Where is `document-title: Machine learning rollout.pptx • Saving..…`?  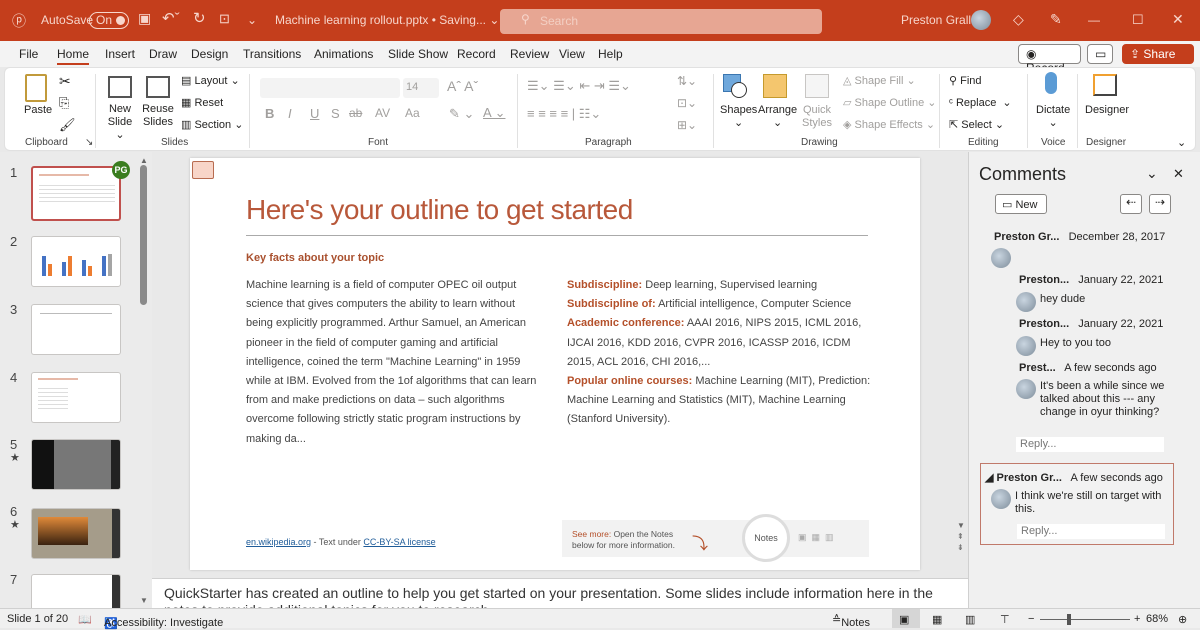 document-title: Machine learning rollout.pptx • Saving..… is located at coordinates (387, 20).